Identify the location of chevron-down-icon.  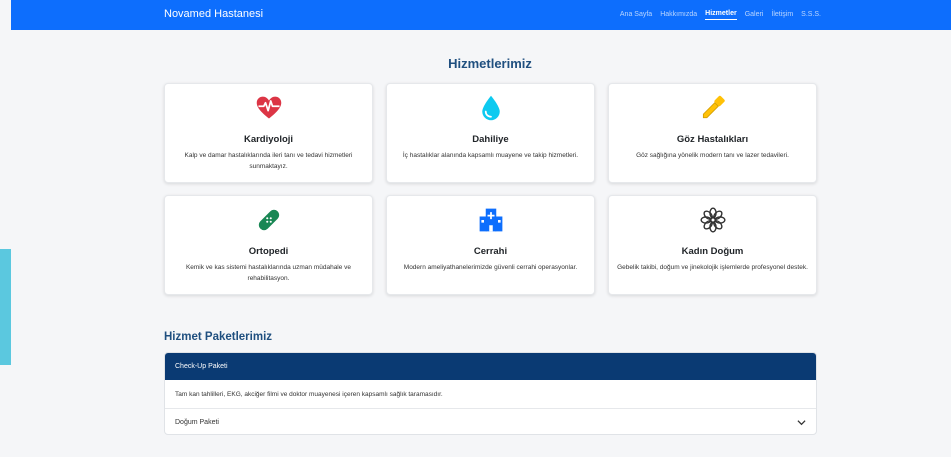
(801, 423).